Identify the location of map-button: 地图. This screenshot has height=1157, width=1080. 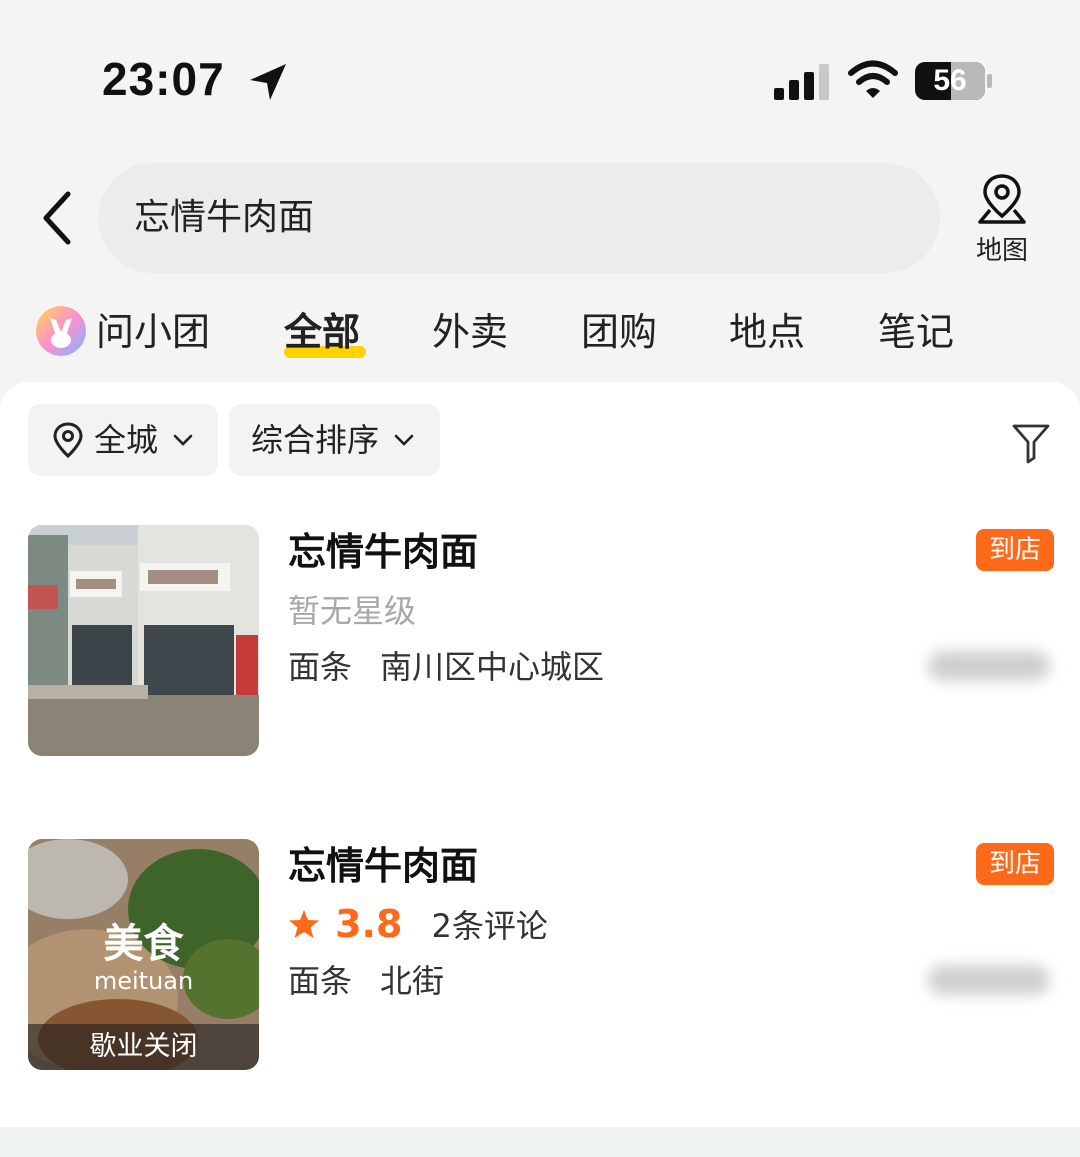
(1002, 222).